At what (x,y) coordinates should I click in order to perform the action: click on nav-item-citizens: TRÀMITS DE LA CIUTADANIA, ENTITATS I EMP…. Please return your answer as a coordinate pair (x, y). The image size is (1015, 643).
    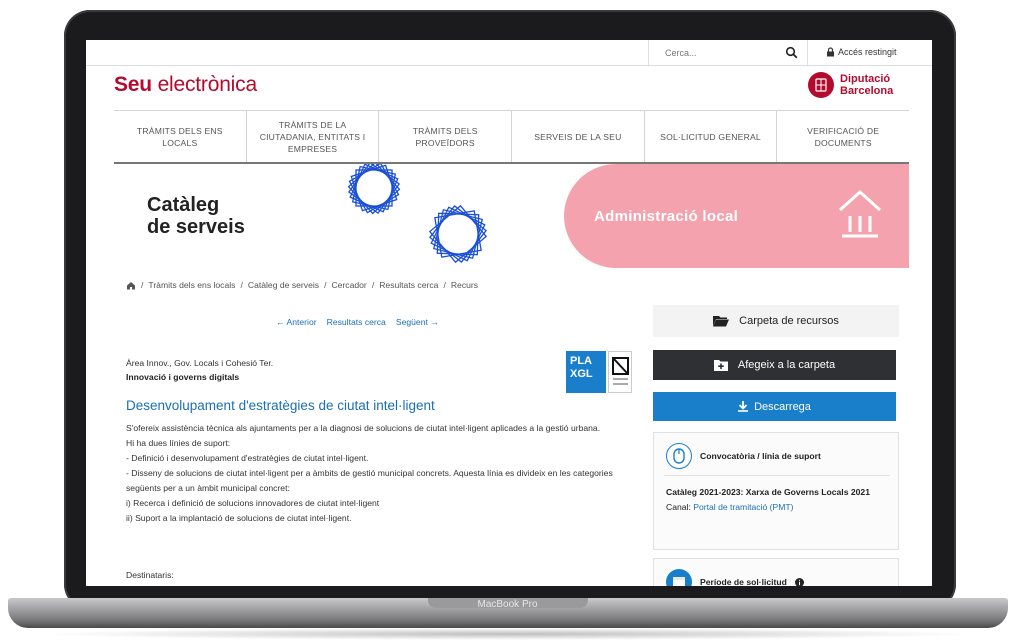
    Looking at the image, I should click on (313, 136).